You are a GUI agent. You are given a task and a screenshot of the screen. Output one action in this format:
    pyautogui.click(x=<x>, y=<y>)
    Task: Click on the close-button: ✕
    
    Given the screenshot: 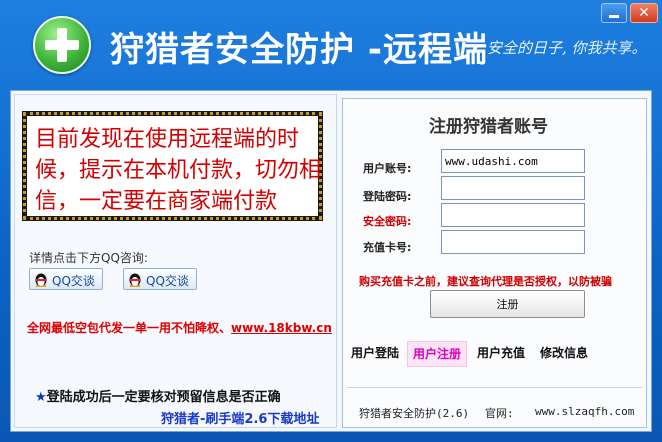 What is the action you would take?
    pyautogui.click(x=644, y=13)
    